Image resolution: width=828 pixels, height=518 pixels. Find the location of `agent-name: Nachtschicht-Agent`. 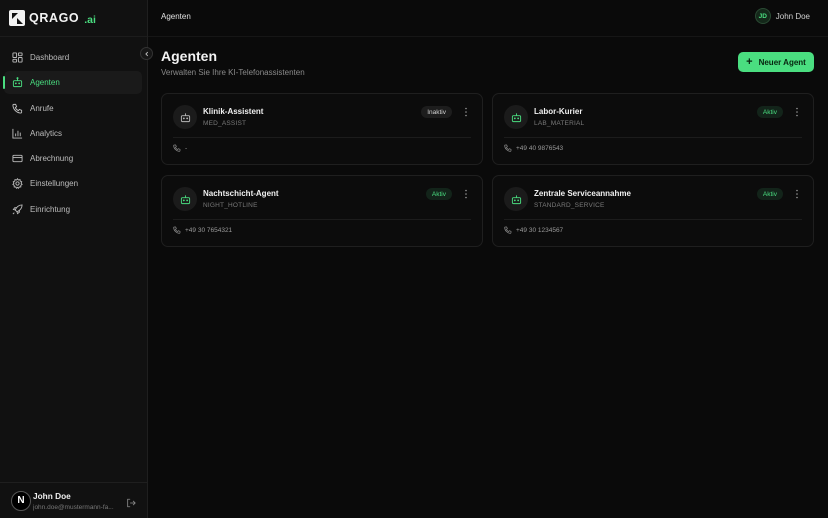

agent-name: Nachtschicht-Agent is located at coordinates (241, 193).